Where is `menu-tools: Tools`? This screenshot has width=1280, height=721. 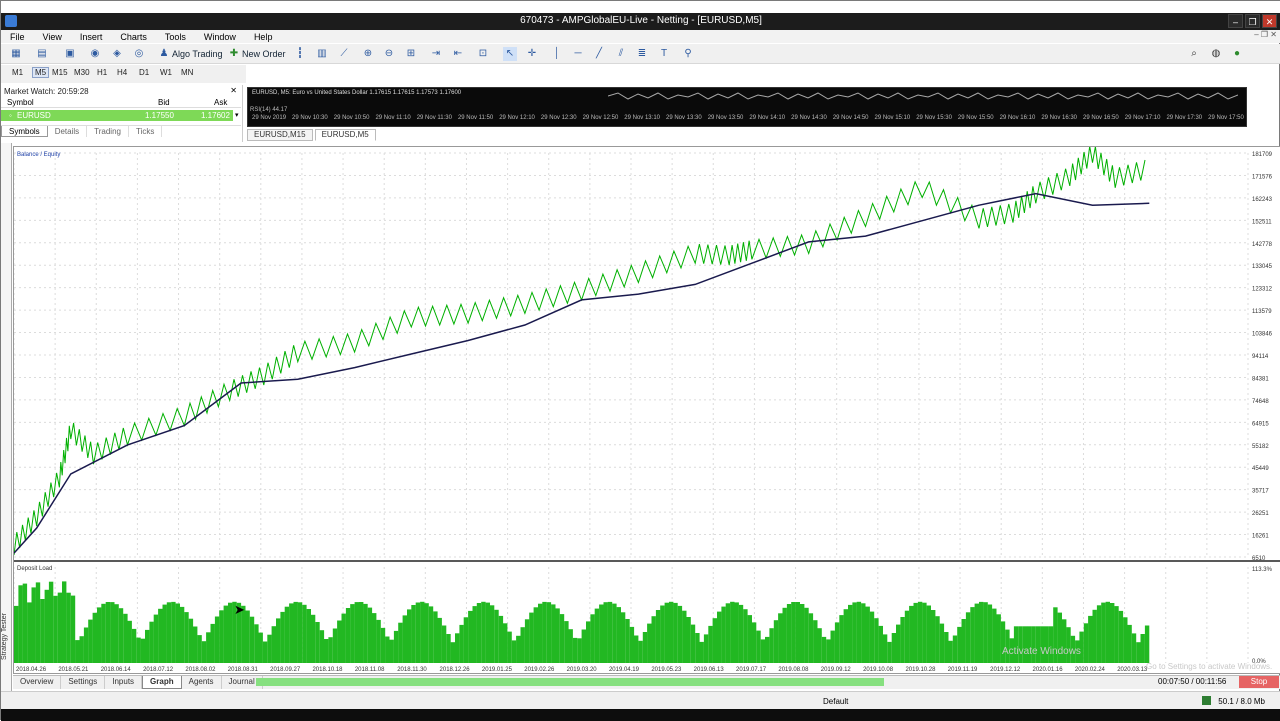 menu-tools: Tools is located at coordinates (175, 37).